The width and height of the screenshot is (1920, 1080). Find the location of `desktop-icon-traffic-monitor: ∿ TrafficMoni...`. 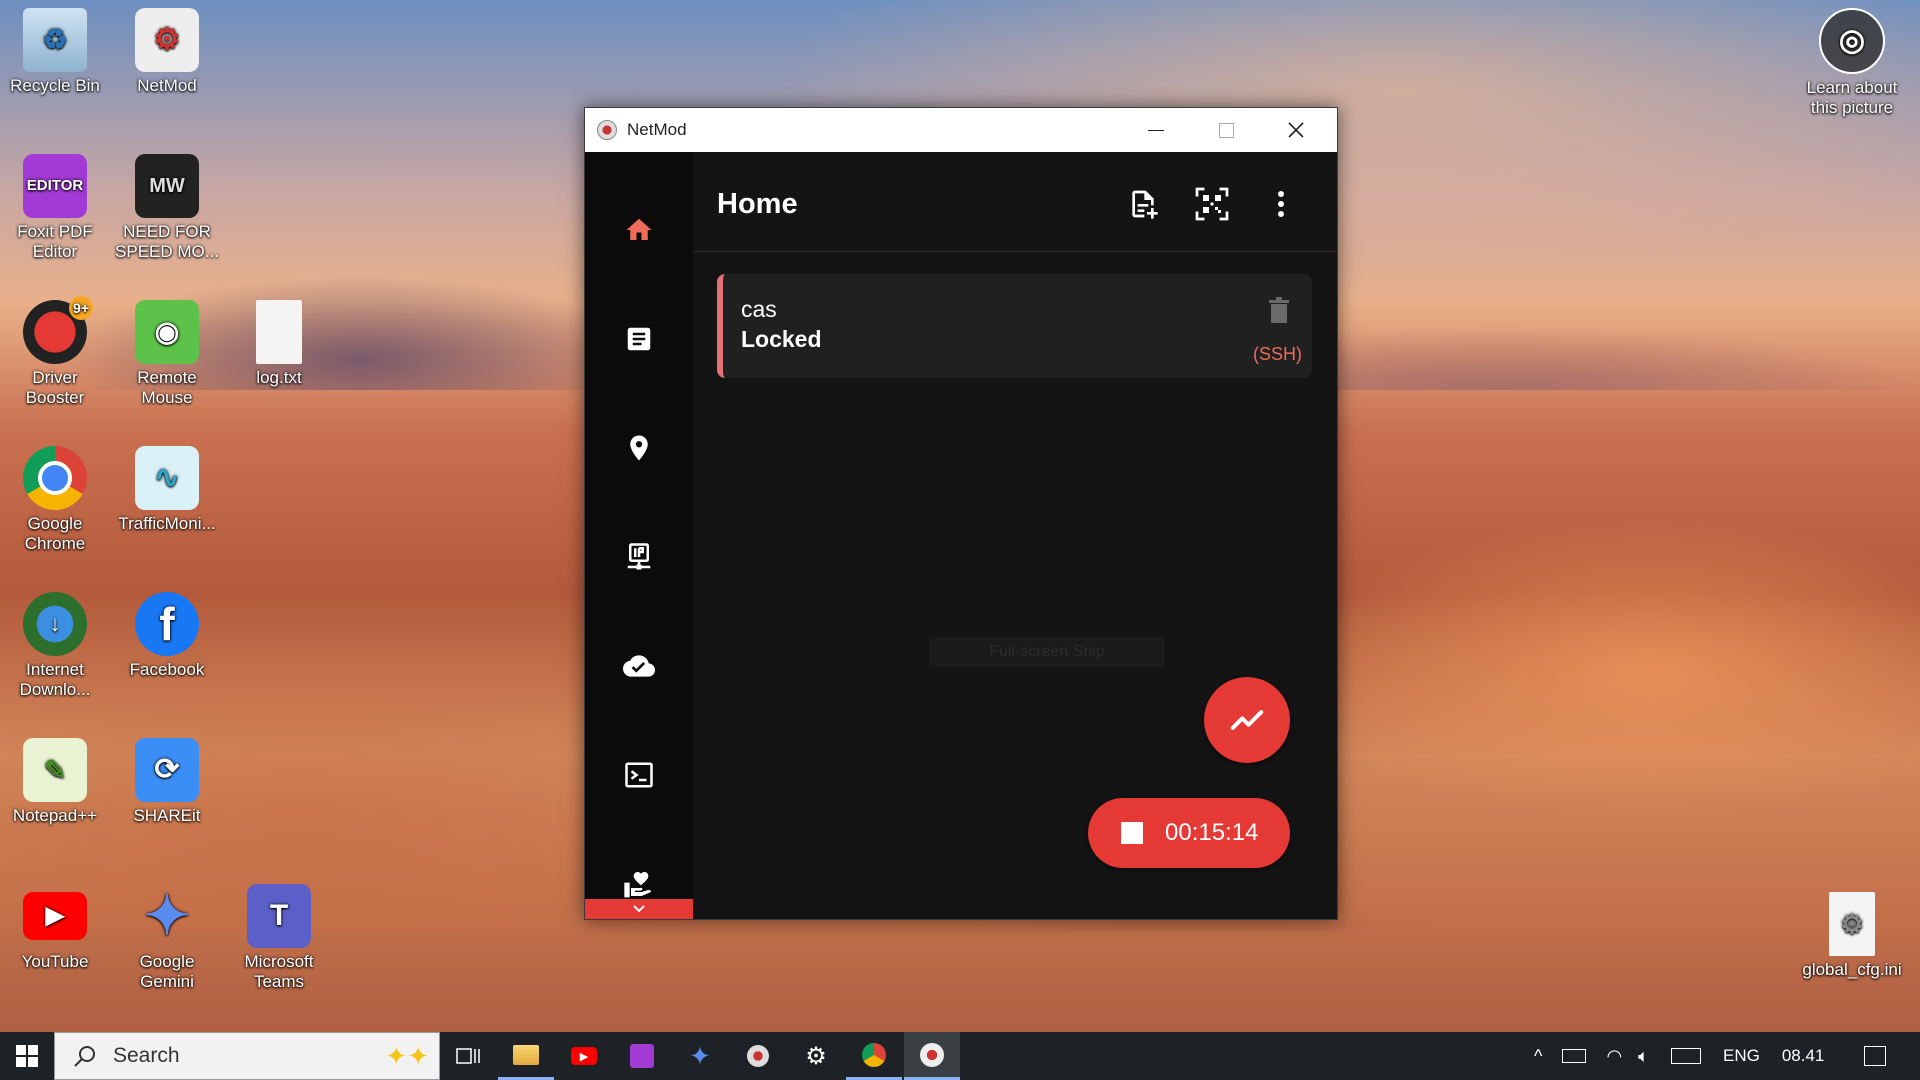

desktop-icon-traffic-monitor: ∿ TrafficMoni... is located at coordinates (167, 490).